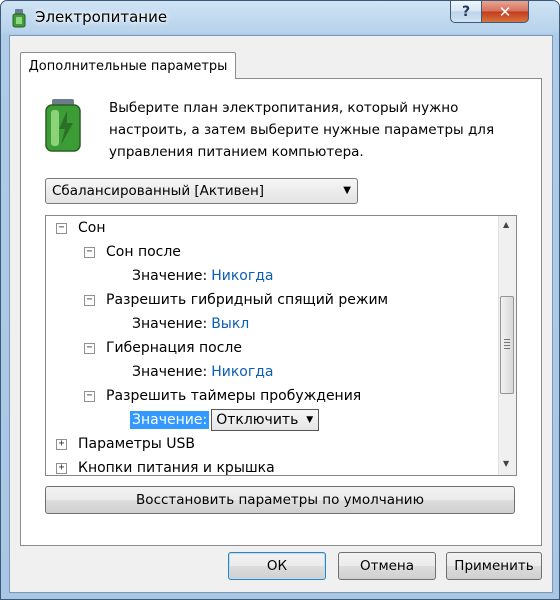 The height and width of the screenshot is (600, 560). What do you see at coordinates (387, 566) in the screenshot?
I see `cancel-button: Отмена` at bounding box center [387, 566].